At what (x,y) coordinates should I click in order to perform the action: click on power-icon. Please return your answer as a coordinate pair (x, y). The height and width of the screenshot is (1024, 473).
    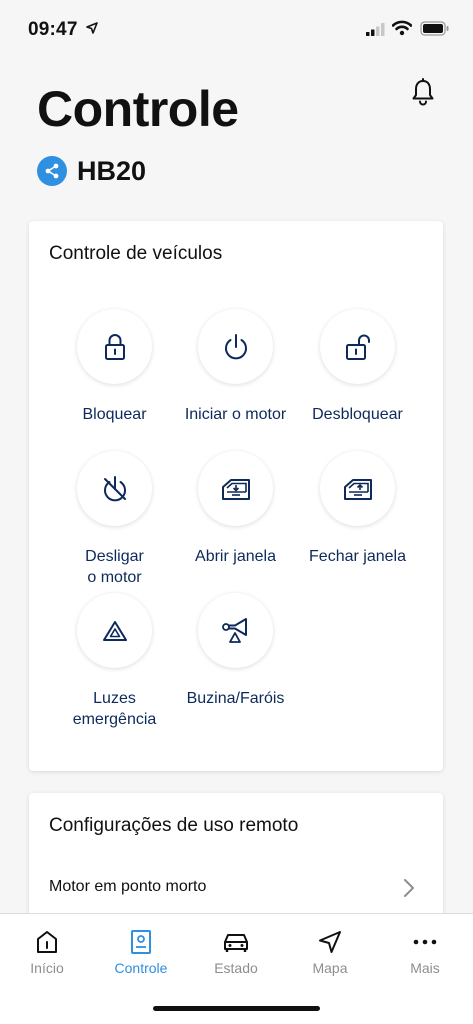
    Looking at the image, I should click on (235, 346).